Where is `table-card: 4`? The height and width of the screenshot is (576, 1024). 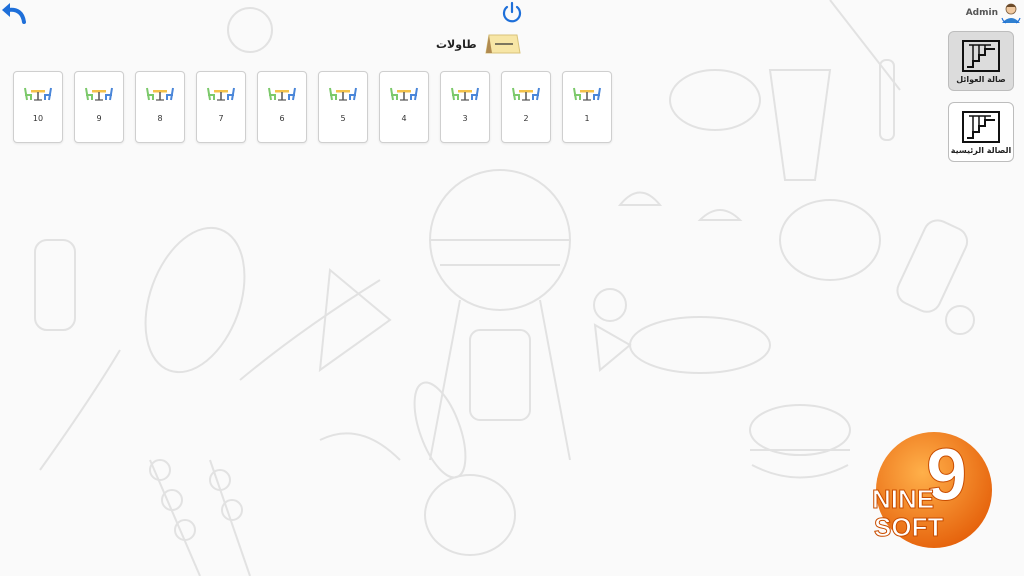
table-card: 4 is located at coordinates (404, 107).